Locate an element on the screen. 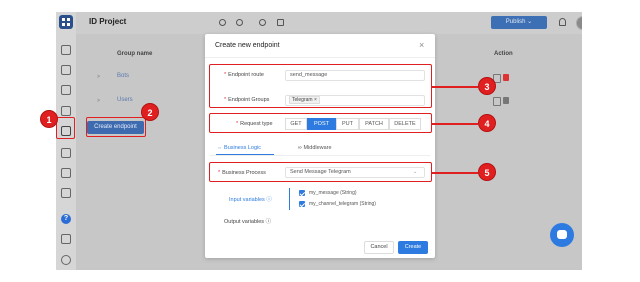 The width and height of the screenshot is (640, 282). app-logo-icon is located at coordinates (66, 22).